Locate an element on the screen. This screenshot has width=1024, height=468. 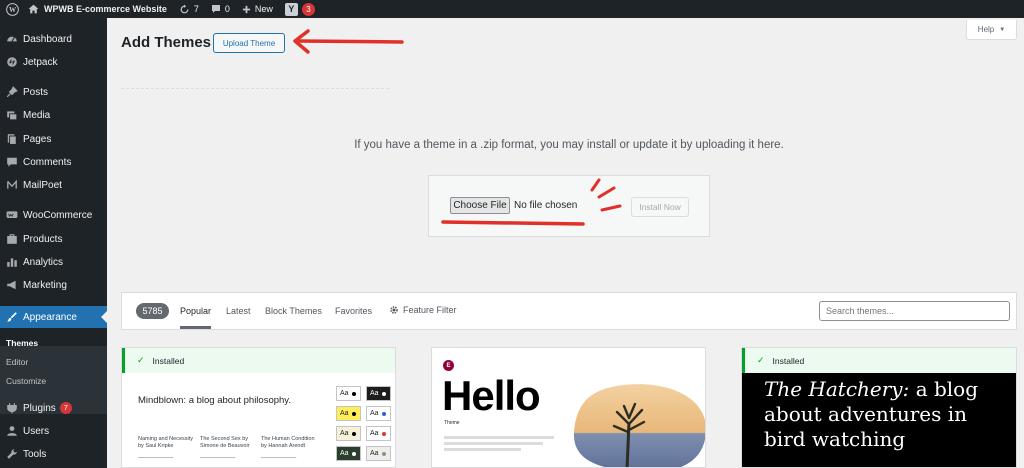
column-author: by Saul Kripke is located at coordinates (156, 446).